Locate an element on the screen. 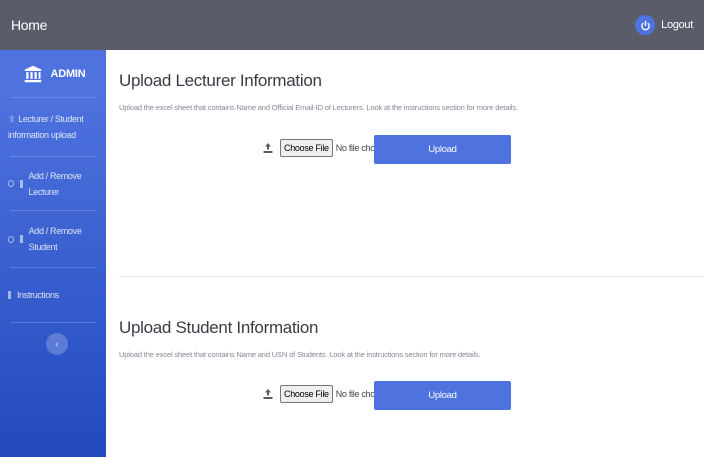 The height and width of the screenshot is (457, 704). sidebar-item-lecturer: Add / Remove Lecturer is located at coordinates (53, 183).